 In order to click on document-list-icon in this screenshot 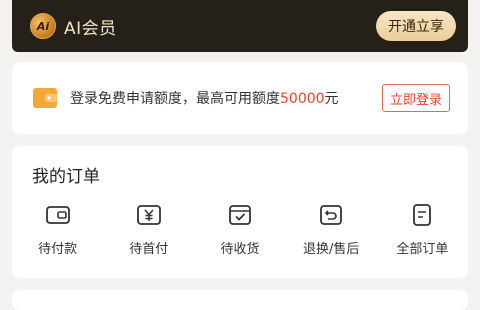, I will do `click(422, 215)`.